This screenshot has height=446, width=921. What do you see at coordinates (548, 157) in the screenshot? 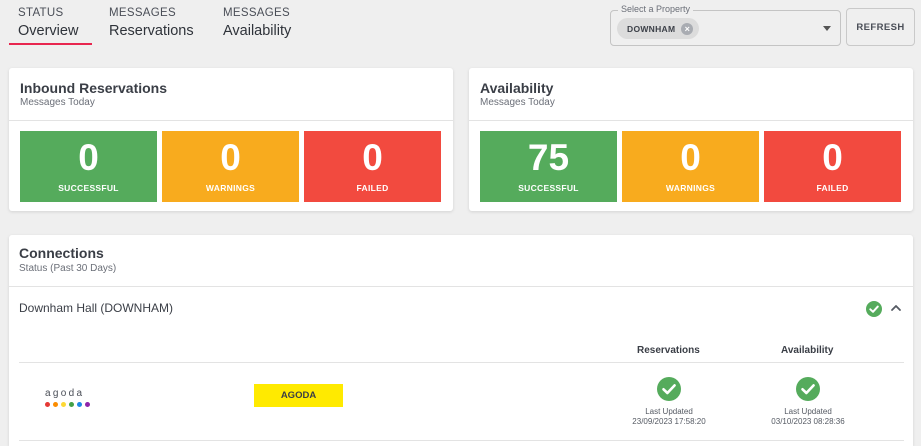
I see `tile-value: 75` at bounding box center [548, 157].